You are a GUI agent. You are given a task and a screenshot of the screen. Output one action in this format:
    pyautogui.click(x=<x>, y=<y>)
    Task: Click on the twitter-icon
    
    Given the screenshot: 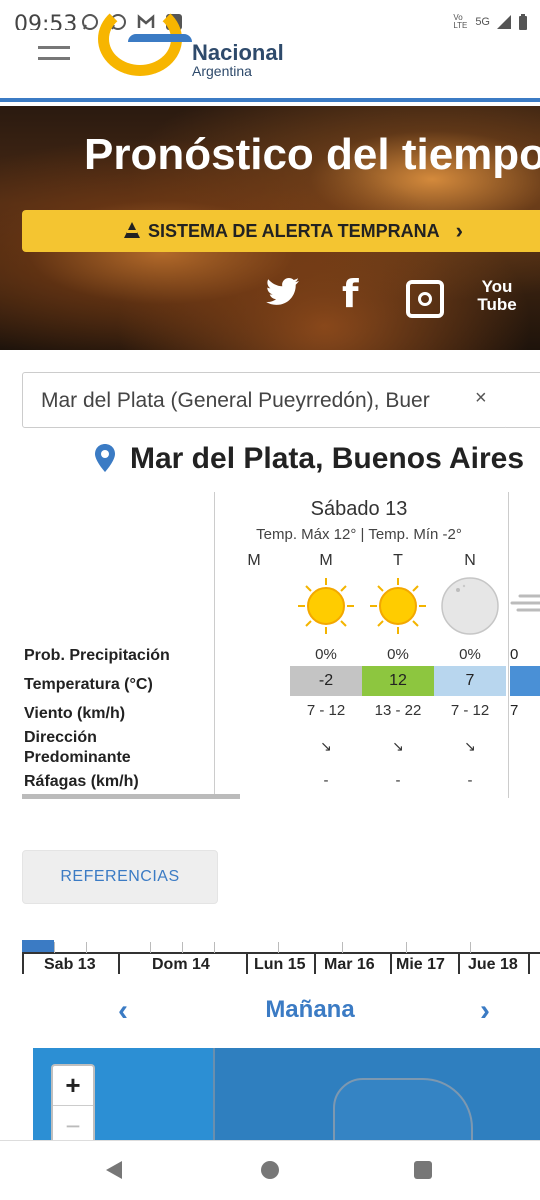 What is the action you would take?
    pyautogui.click(x=283, y=292)
    